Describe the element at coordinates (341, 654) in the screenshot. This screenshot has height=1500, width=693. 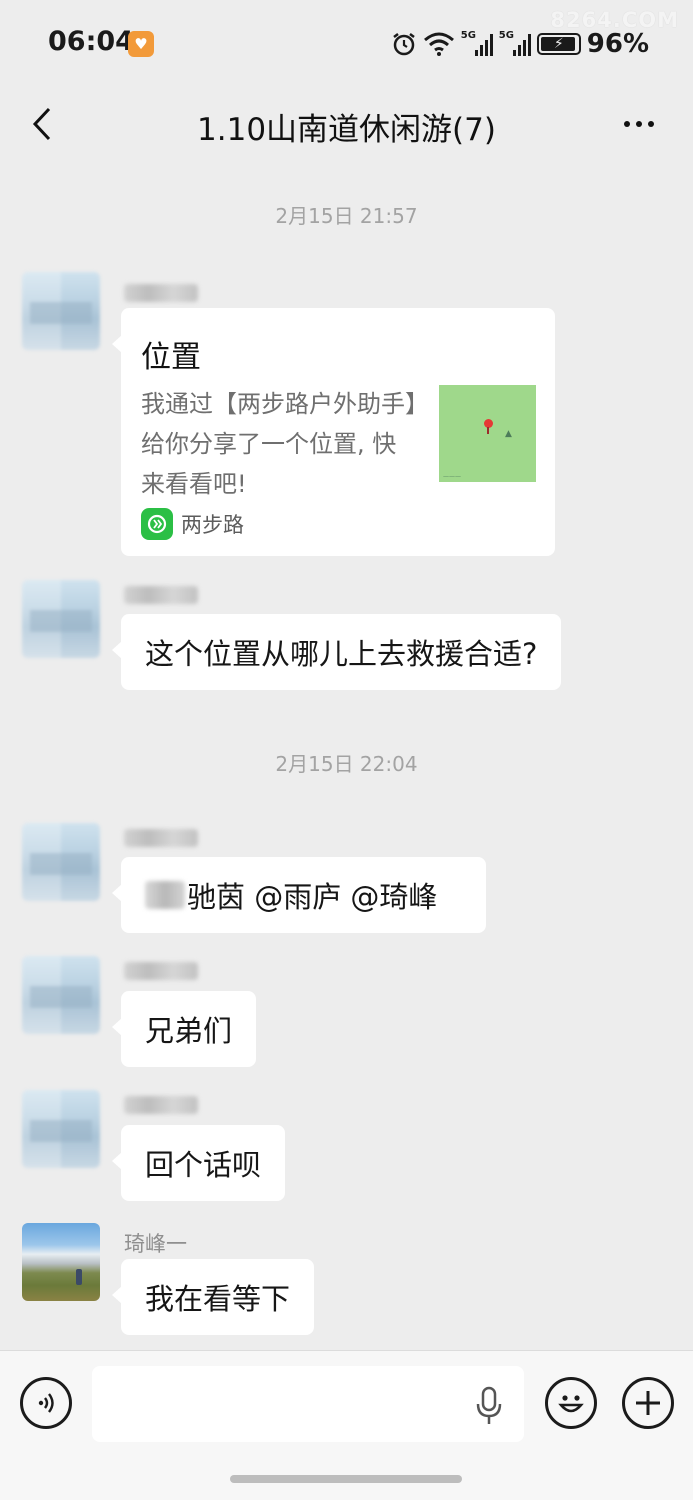
I see `message-text: 这个位置从哪儿上去救援合适?` at that location.